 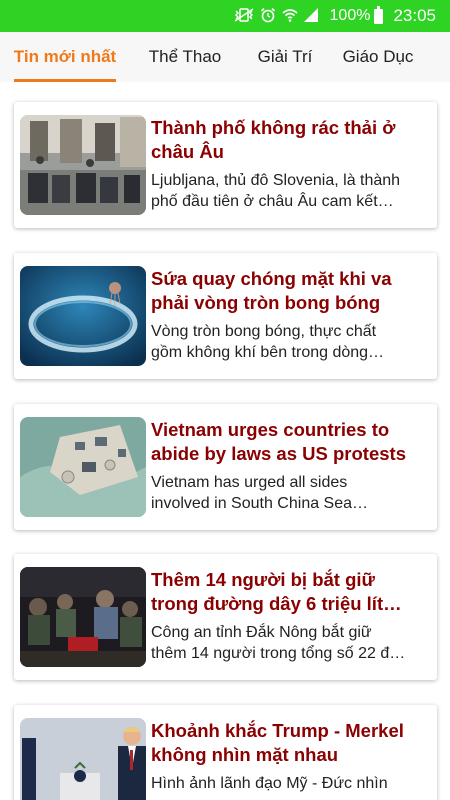 What do you see at coordinates (285, 57) in the screenshot?
I see `tab-entertainment: Giải Trí` at bounding box center [285, 57].